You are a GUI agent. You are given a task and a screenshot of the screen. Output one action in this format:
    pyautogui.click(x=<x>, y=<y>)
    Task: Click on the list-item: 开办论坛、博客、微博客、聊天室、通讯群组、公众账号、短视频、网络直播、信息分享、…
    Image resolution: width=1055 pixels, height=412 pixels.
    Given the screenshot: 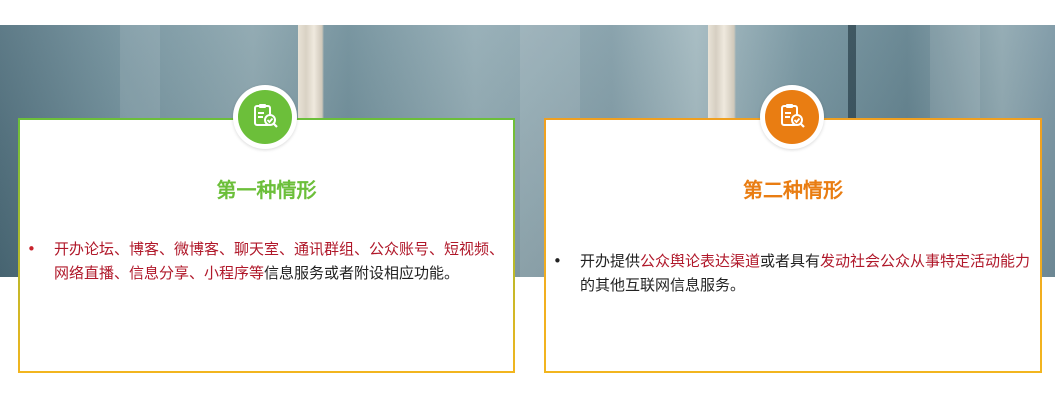 What is the action you would take?
    pyautogui.click(x=282, y=261)
    